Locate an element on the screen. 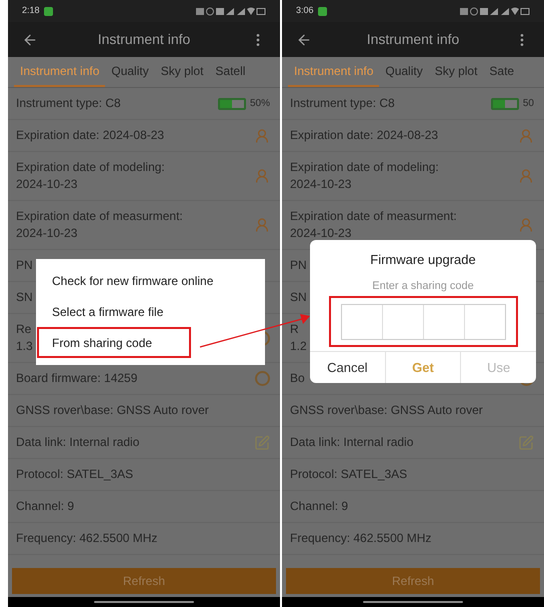 The image size is (544, 607). info-row-text: R 1.2 is located at coordinates (298, 338).